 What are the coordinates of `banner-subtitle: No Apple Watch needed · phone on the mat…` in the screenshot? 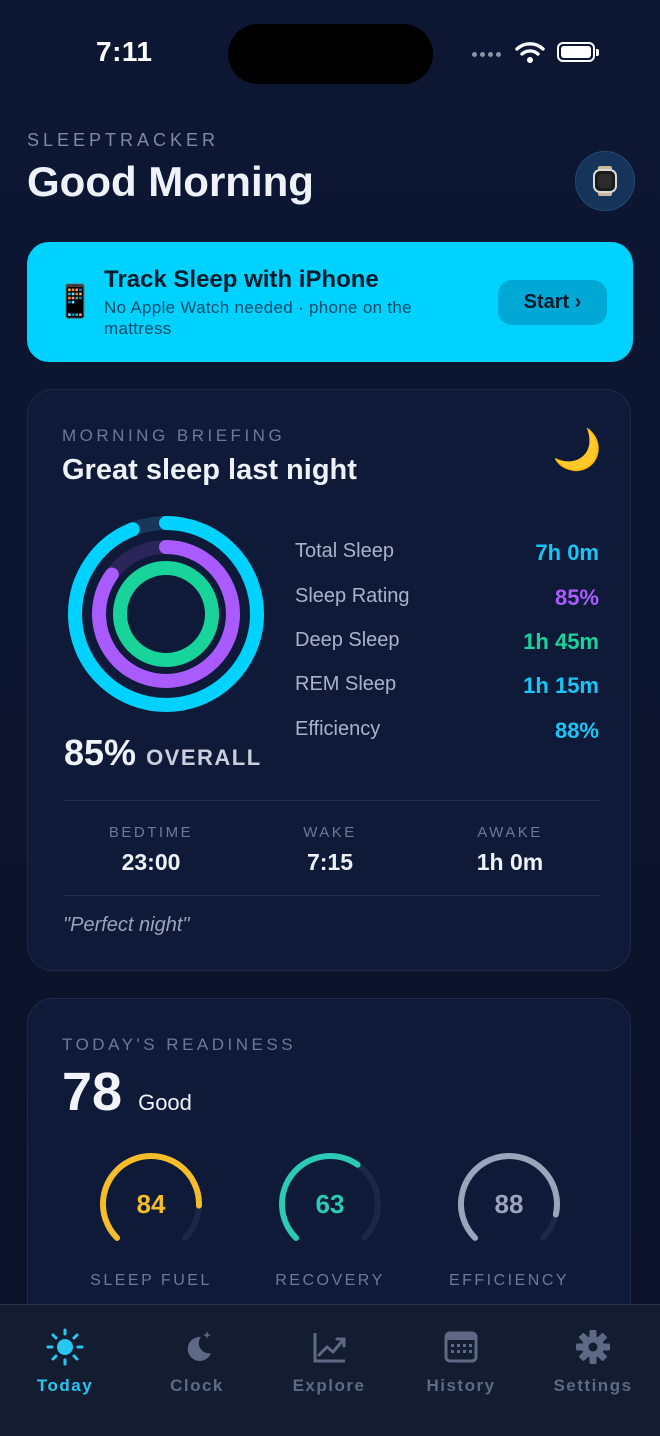 It's located at (258, 318).